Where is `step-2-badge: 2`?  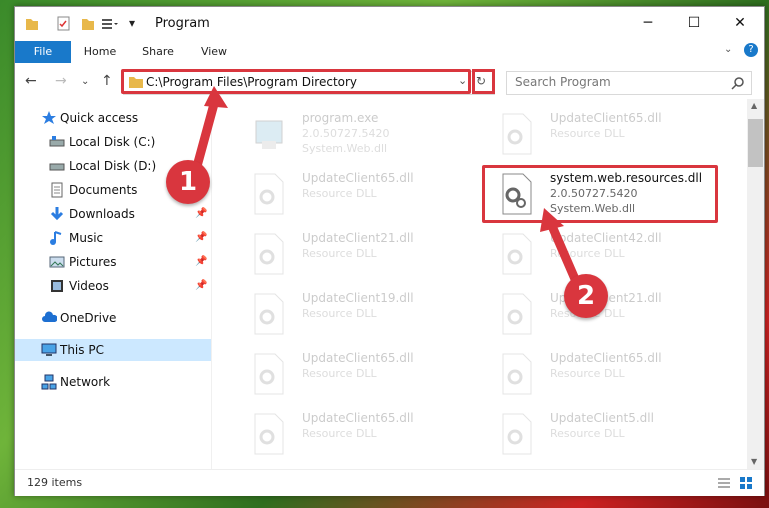 step-2-badge: 2 is located at coordinates (586, 296).